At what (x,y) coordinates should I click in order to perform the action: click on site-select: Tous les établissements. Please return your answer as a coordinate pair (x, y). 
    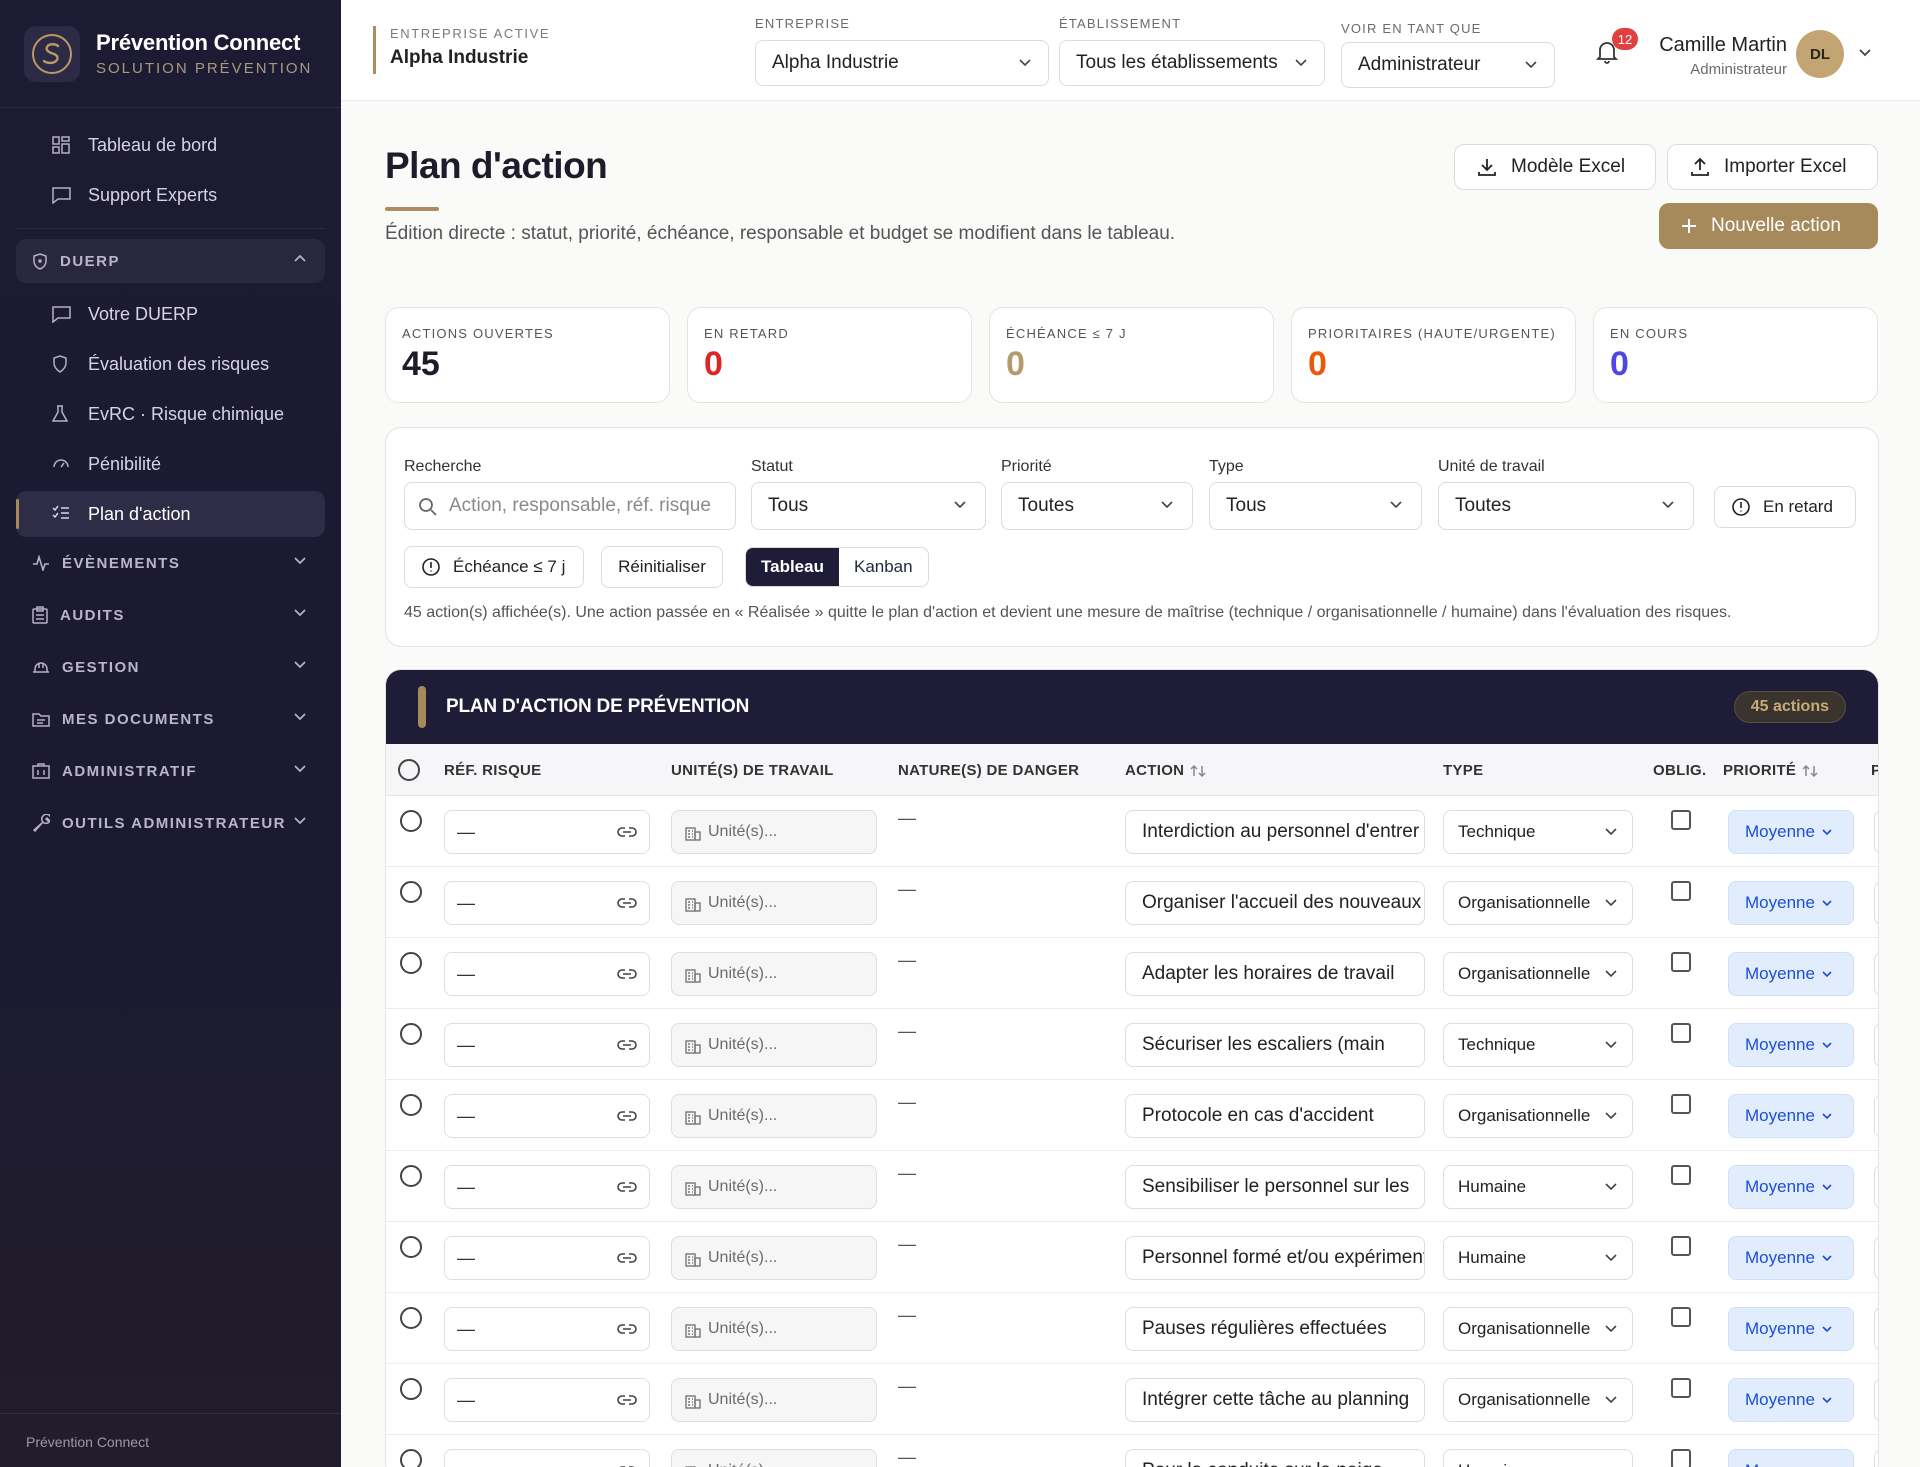
    Looking at the image, I should click on (1192, 63).